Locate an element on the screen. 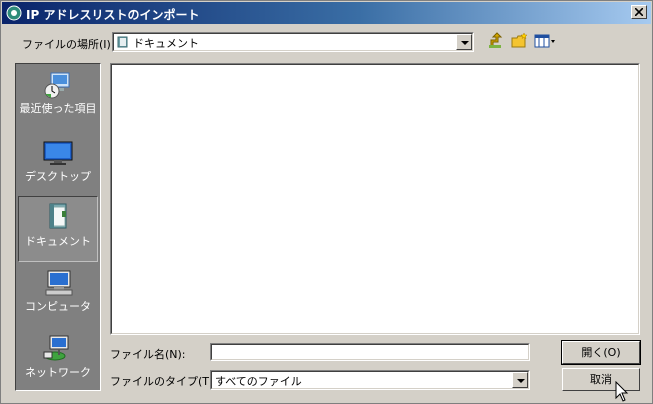 Image resolution: width=653 pixels, height=404 pixels. filetype-combo: すべてのファイル is located at coordinates (370, 380).